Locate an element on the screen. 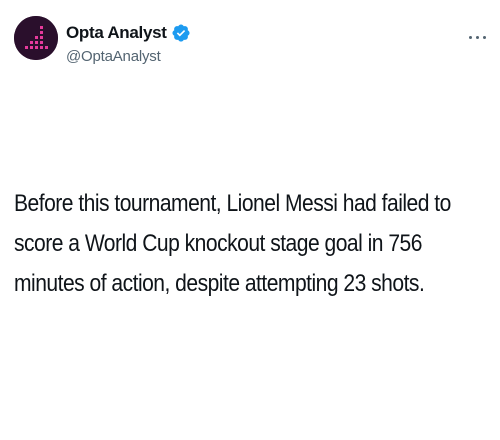 The width and height of the screenshot is (500, 440). more-options-icon is located at coordinates (478, 38).